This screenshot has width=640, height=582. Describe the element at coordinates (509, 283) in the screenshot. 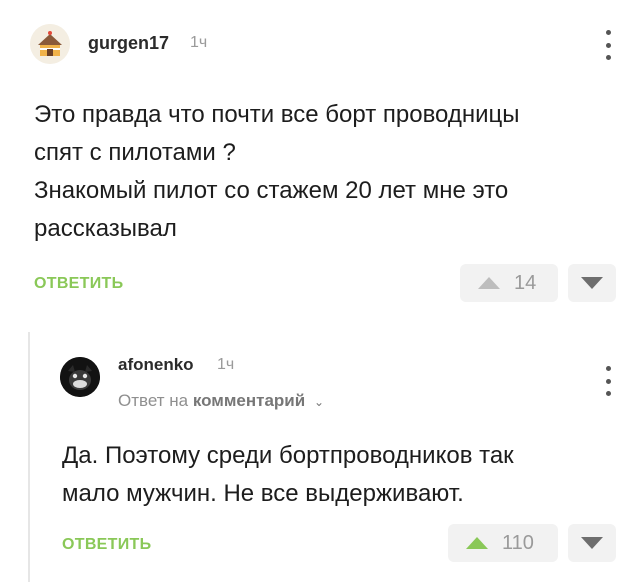

I see `upvote-button: 14` at that location.